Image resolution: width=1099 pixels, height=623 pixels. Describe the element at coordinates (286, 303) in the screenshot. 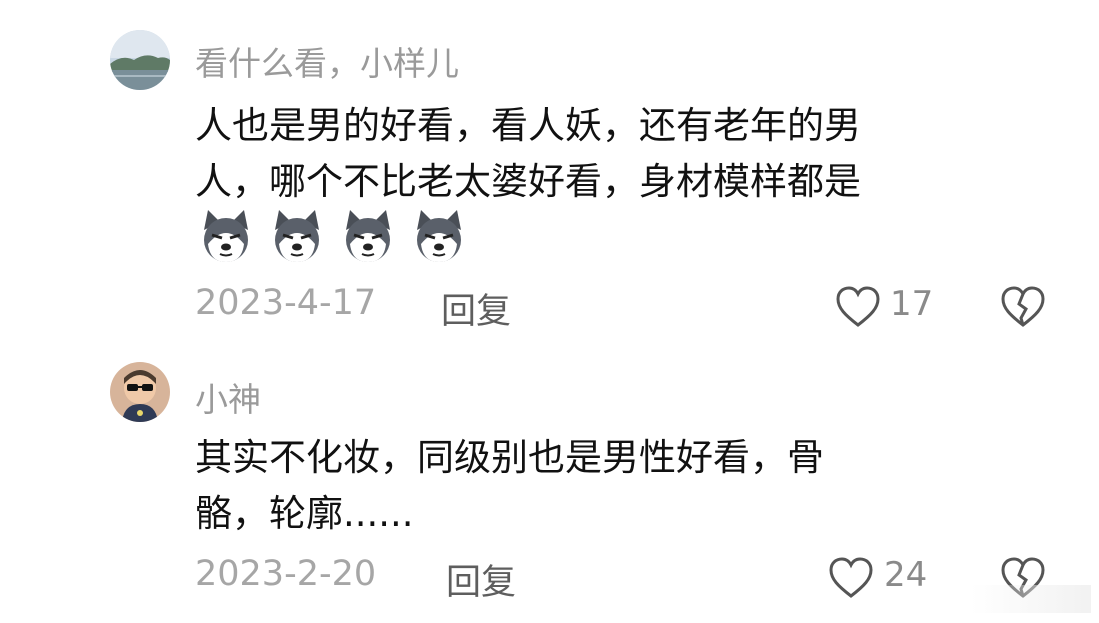

I see `comment-date: 2023-4-17` at that location.